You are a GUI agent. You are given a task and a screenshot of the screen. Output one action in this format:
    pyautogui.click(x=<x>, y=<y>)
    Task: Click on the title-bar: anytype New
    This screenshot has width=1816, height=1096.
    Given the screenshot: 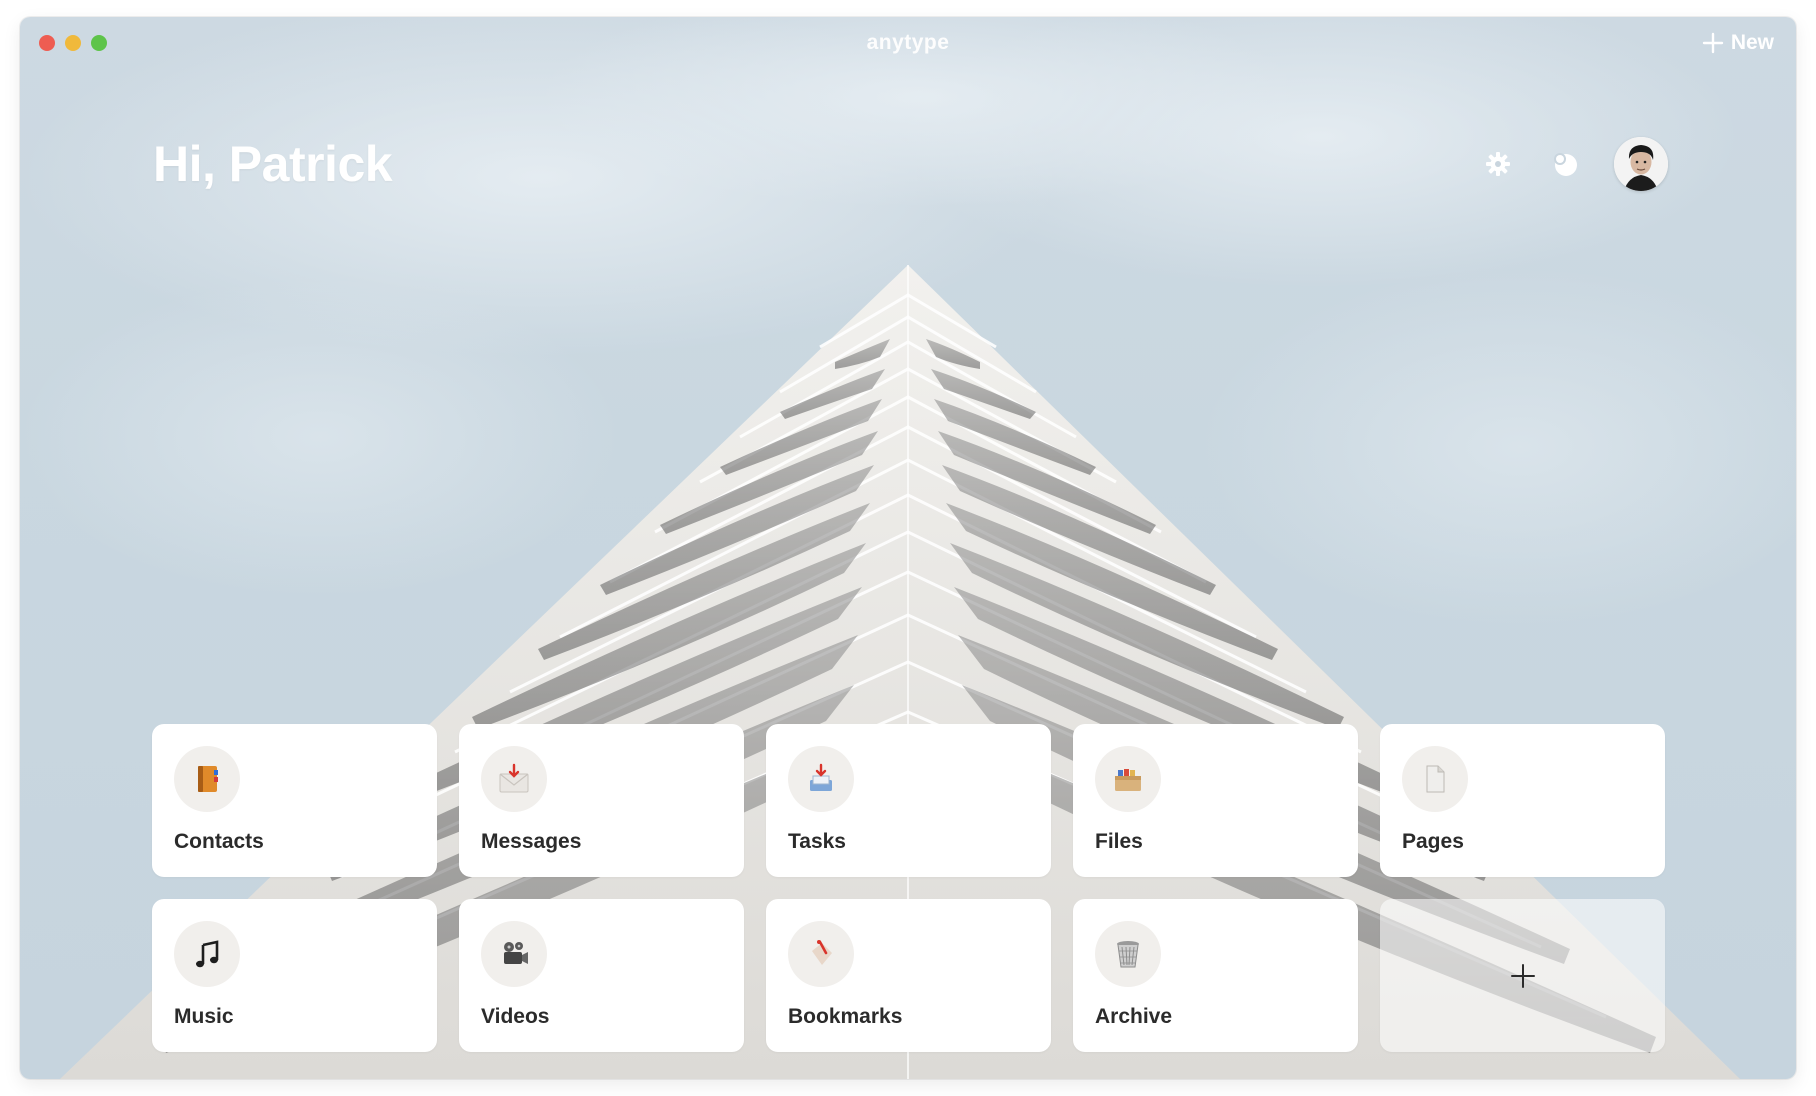 What is the action you would take?
    pyautogui.click(x=908, y=42)
    